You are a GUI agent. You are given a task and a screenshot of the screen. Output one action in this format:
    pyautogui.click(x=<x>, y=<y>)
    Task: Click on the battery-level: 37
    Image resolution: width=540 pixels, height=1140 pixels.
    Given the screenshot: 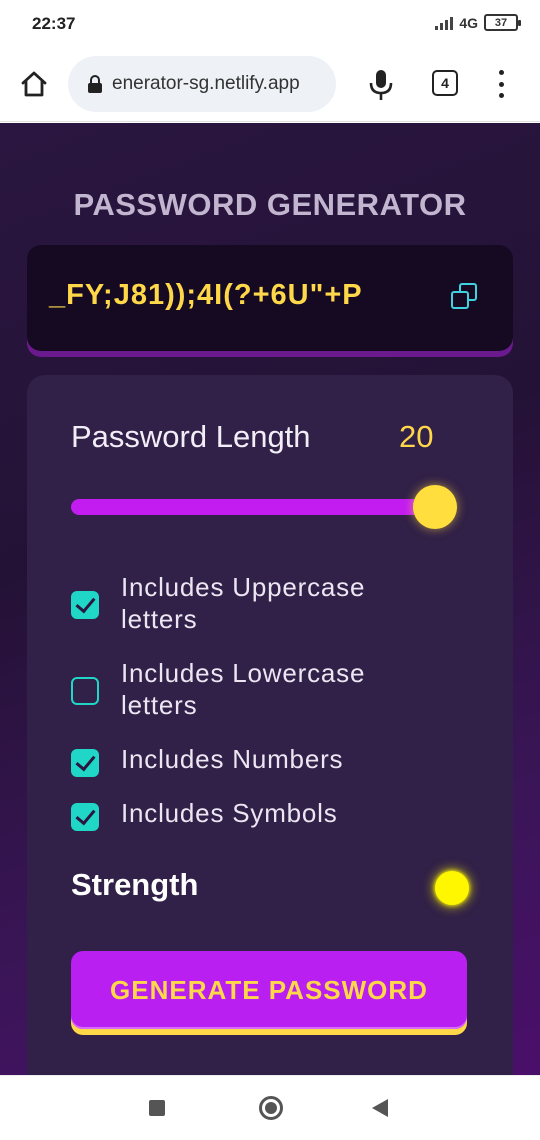 What is the action you would take?
    pyautogui.click(x=501, y=22)
    